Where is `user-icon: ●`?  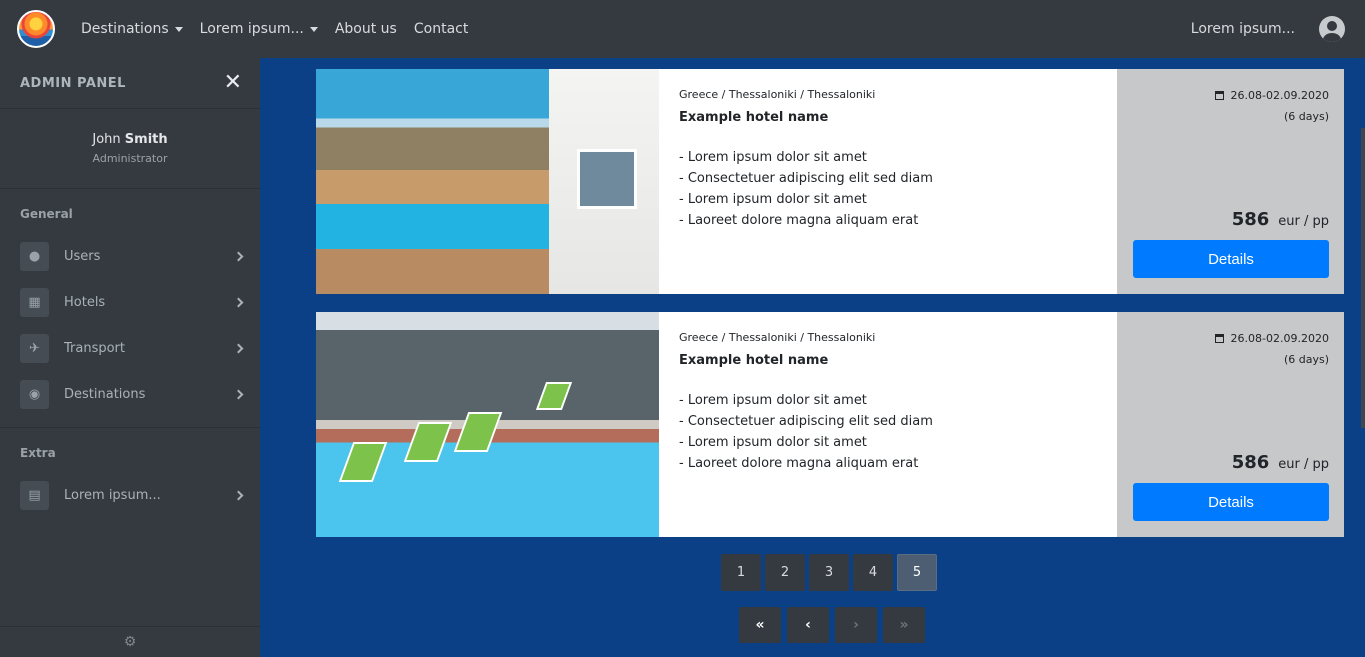
user-icon: ● is located at coordinates (34, 256).